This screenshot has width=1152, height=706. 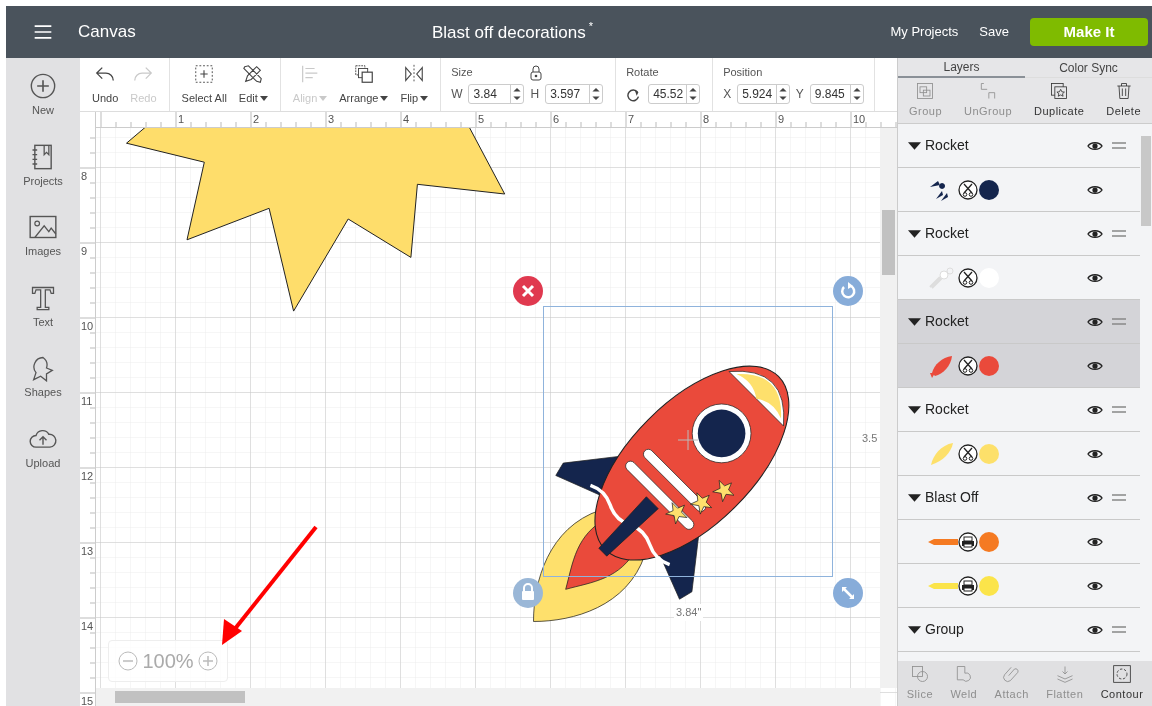 I want to click on height-field: 3.597, so click(x=574, y=93).